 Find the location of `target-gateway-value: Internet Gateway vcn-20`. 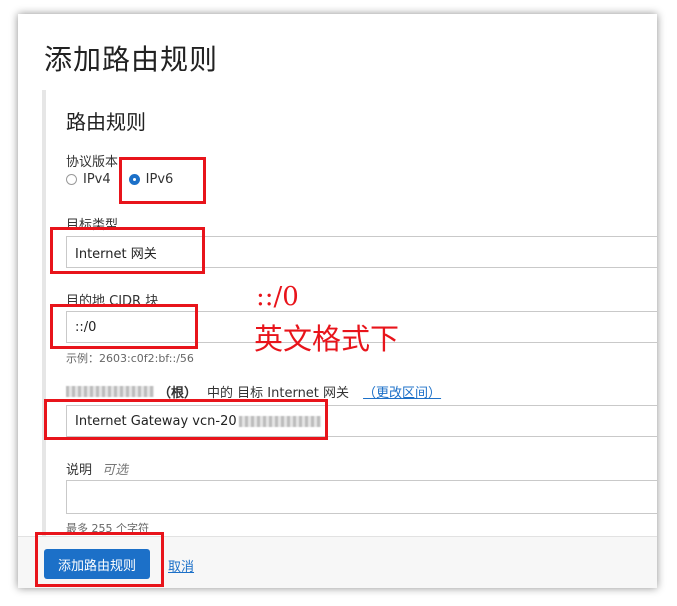

target-gateway-value: Internet Gateway vcn-20 is located at coordinates (156, 421).